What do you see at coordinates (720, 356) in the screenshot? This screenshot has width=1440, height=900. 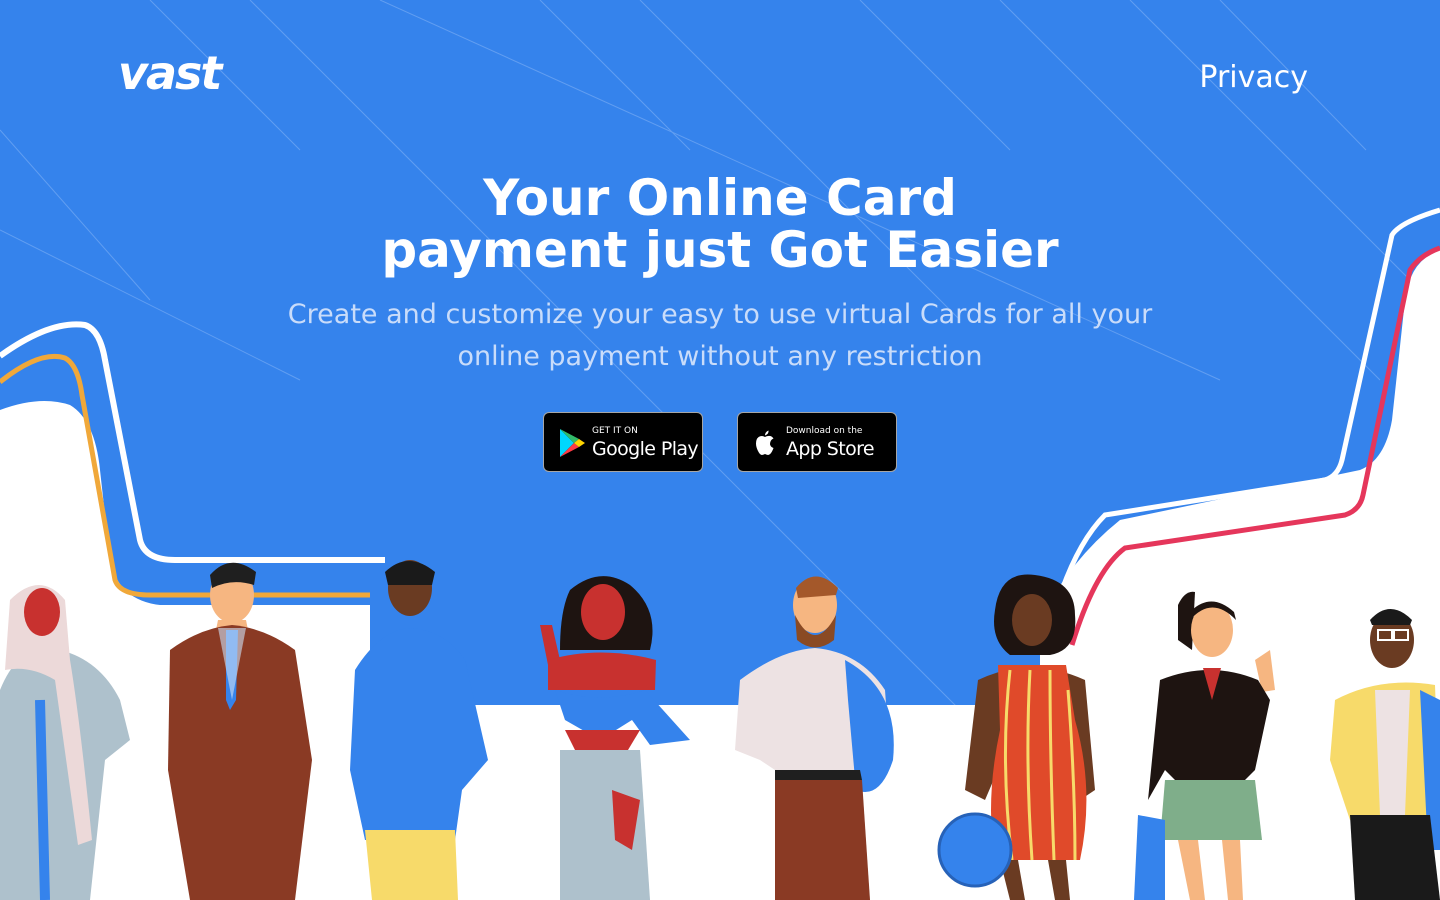 I see `hero-subtitle-line2: online payment without any restriction` at bounding box center [720, 356].